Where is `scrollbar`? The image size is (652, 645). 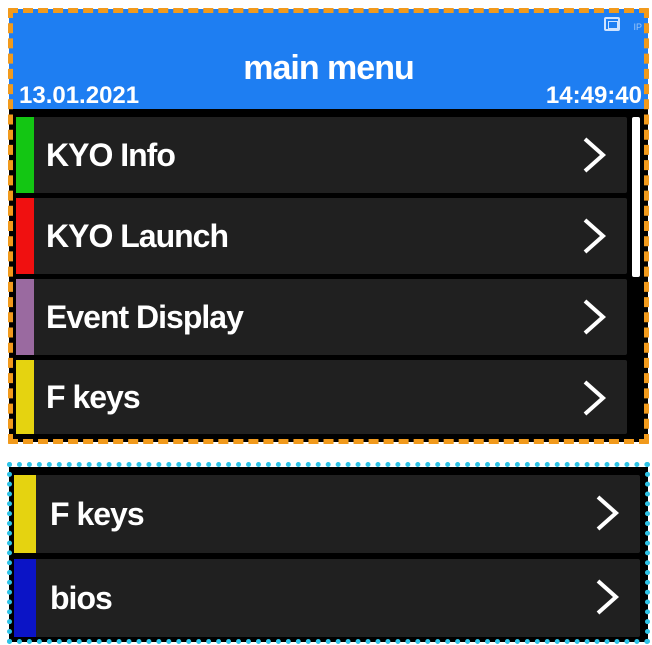 scrollbar is located at coordinates (636, 197).